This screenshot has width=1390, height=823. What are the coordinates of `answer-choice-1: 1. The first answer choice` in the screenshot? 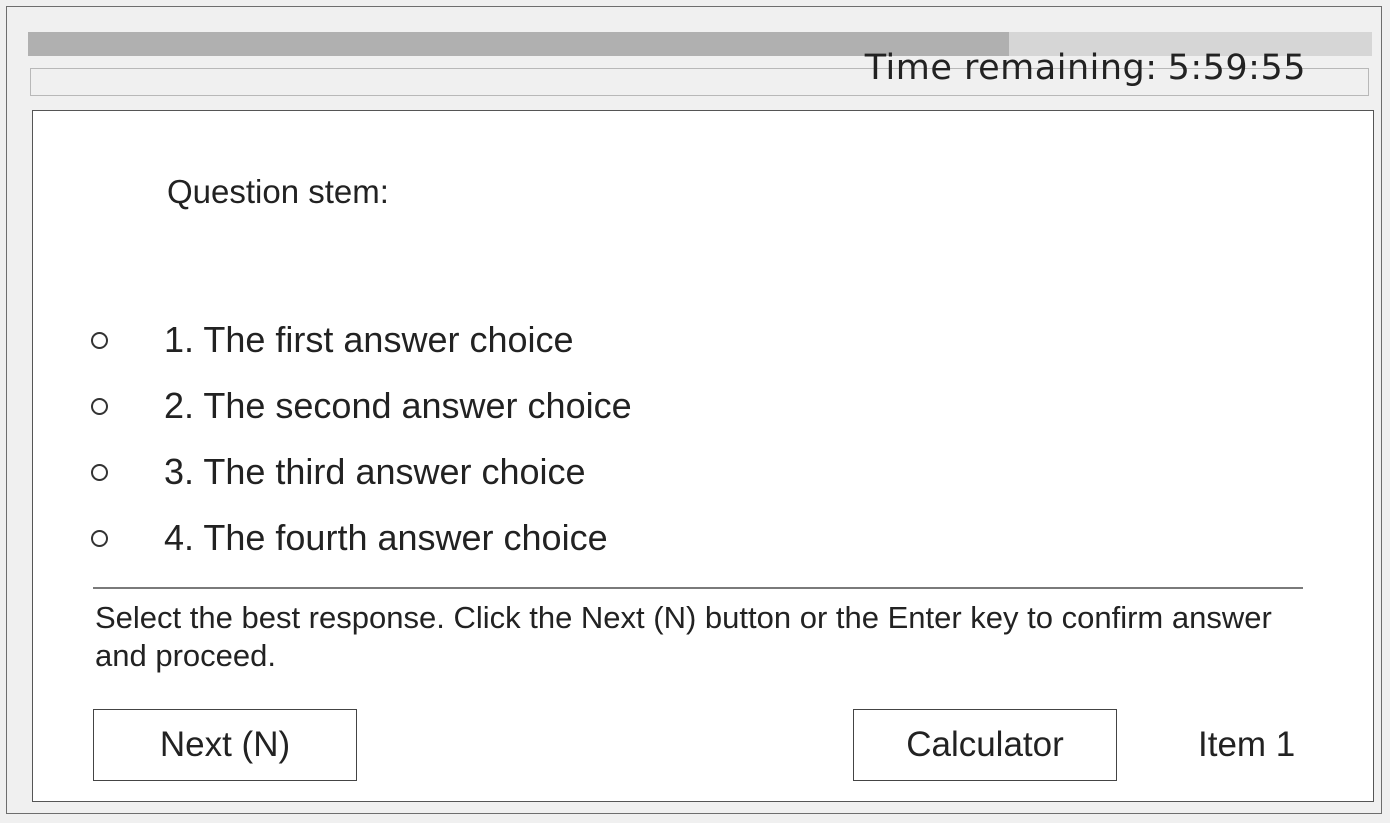 It's located at (361, 340).